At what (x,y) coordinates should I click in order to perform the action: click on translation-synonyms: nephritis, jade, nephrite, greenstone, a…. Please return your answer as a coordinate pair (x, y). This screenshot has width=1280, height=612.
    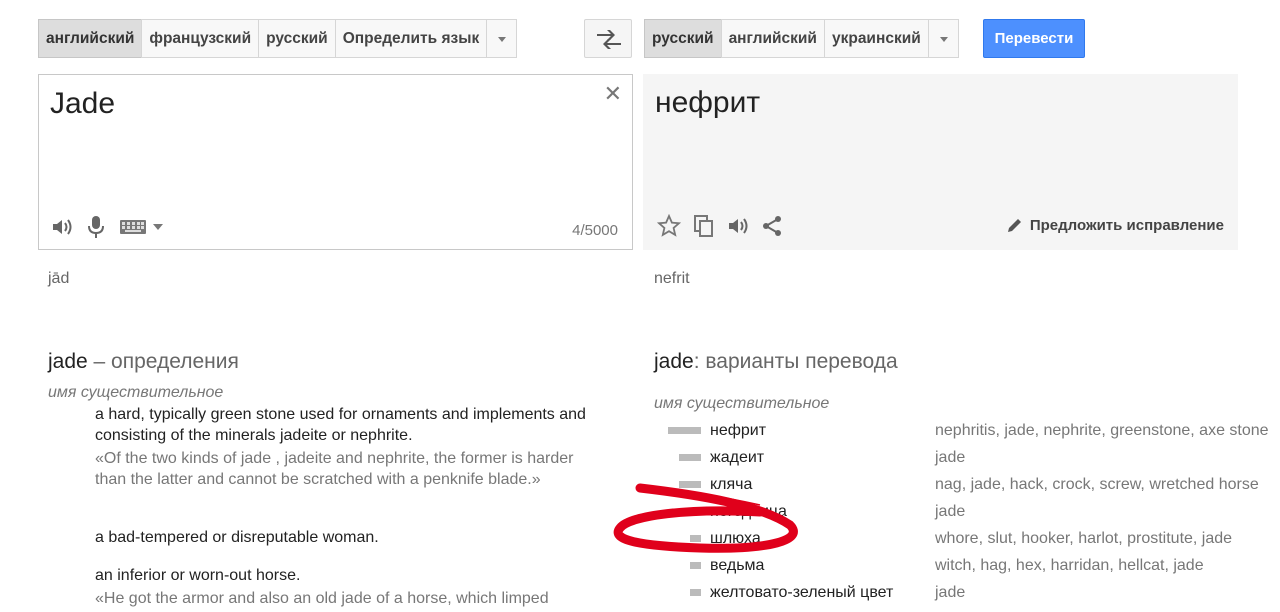
    Looking at the image, I should click on (1102, 430).